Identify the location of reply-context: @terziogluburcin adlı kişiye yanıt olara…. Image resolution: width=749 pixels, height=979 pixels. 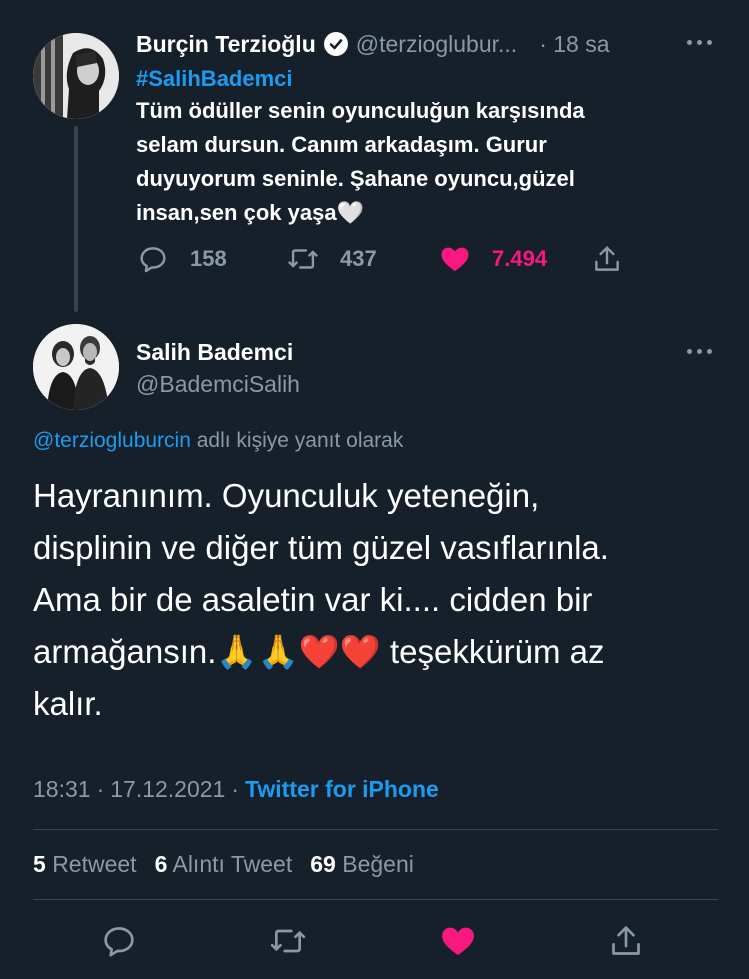
(218, 441).